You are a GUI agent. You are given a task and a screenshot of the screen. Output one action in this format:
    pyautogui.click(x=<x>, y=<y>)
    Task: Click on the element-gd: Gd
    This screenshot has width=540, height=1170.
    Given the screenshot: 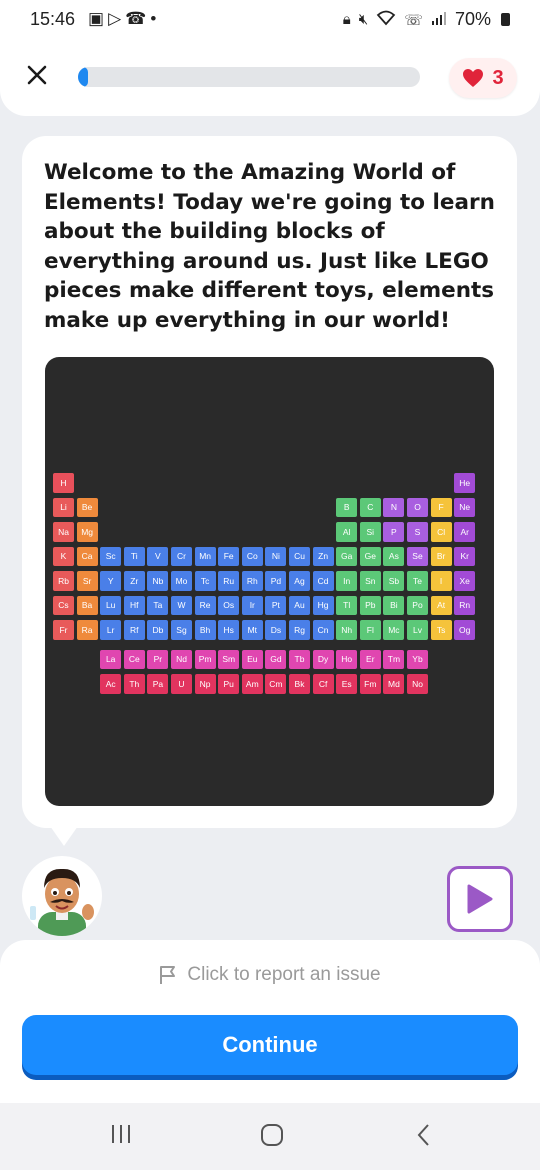 What is the action you would take?
    pyautogui.click(x=276, y=659)
    